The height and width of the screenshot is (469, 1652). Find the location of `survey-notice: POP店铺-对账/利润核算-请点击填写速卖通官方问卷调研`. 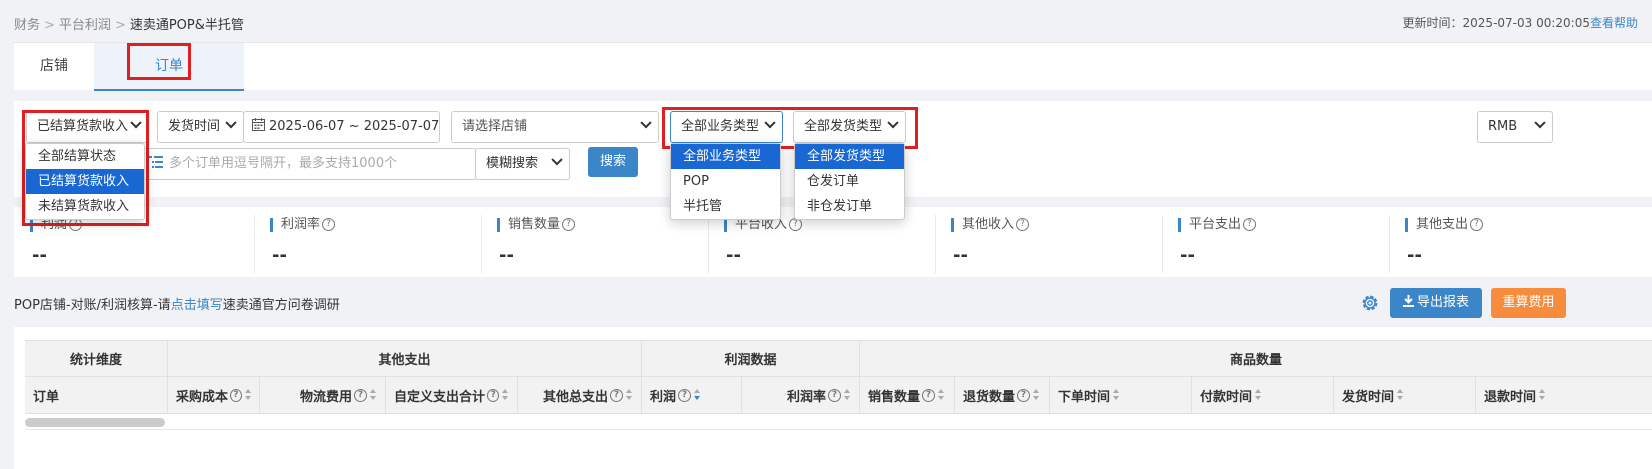

survey-notice: POP店铺-对账/利润核算-请点击填写速卖通官方问卷调研 is located at coordinates (177, 303).